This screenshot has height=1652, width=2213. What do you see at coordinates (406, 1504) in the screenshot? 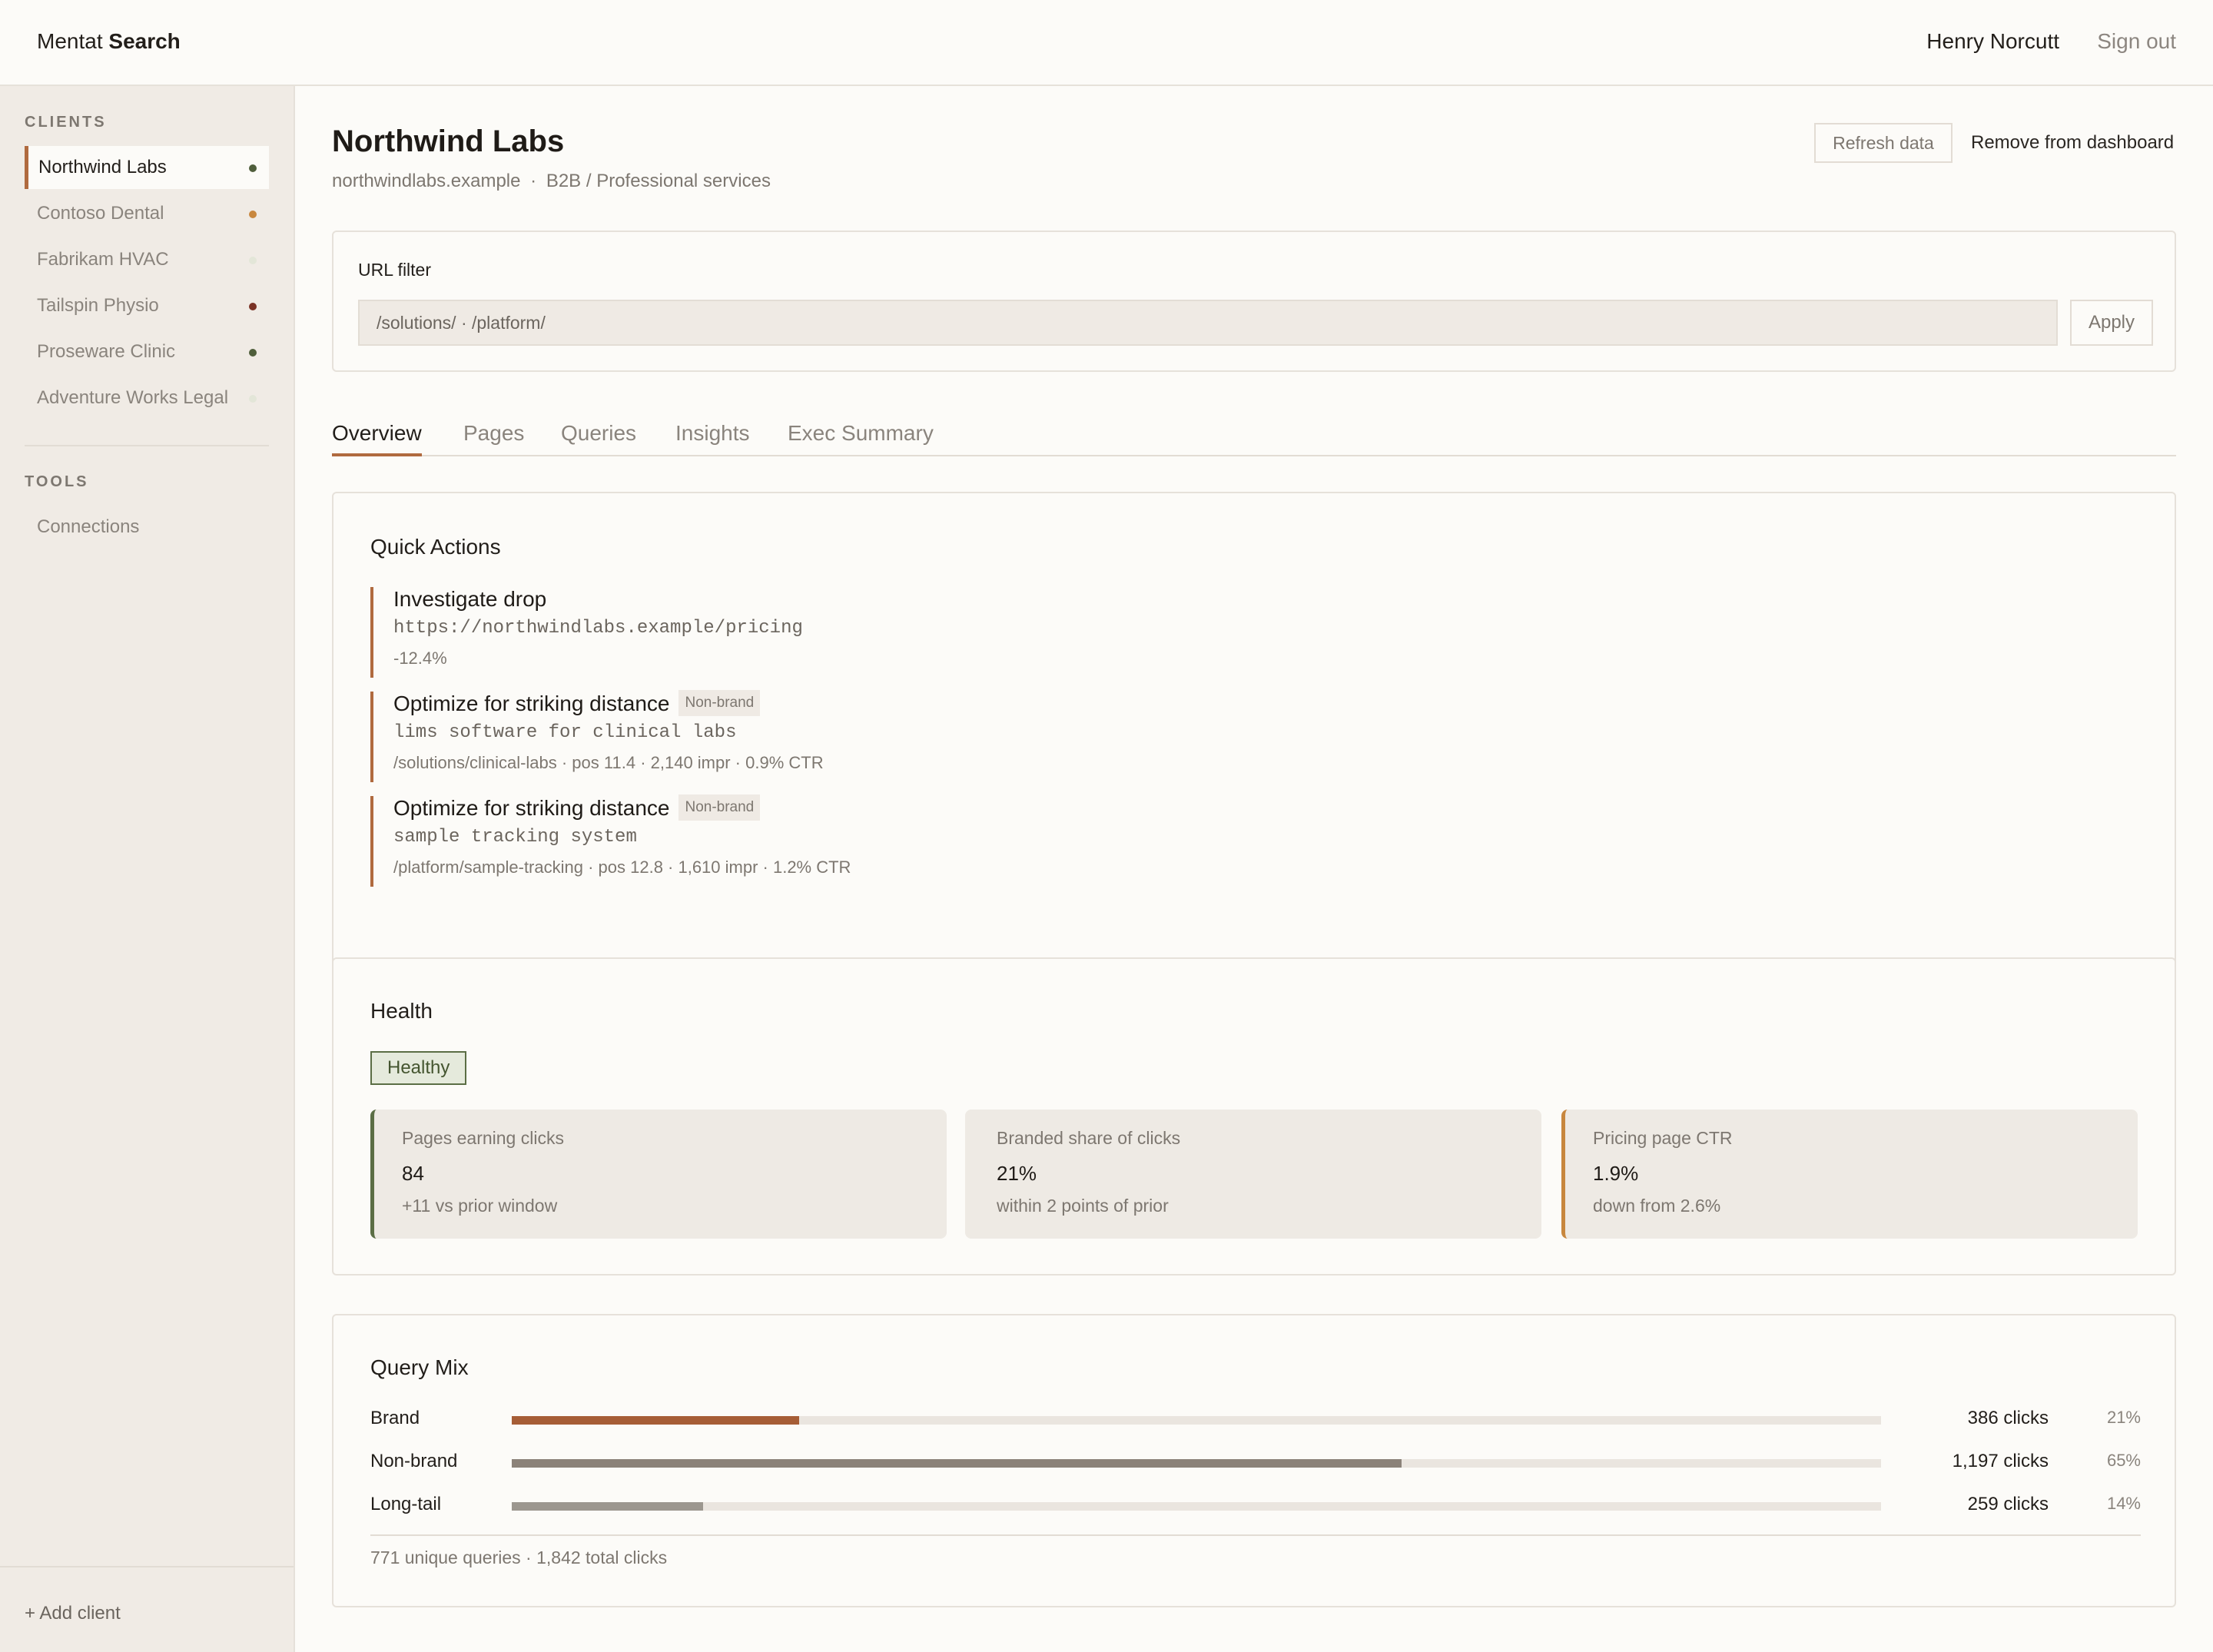
I see `mix-label: Long-tail` at bounding box center [406, 1504].